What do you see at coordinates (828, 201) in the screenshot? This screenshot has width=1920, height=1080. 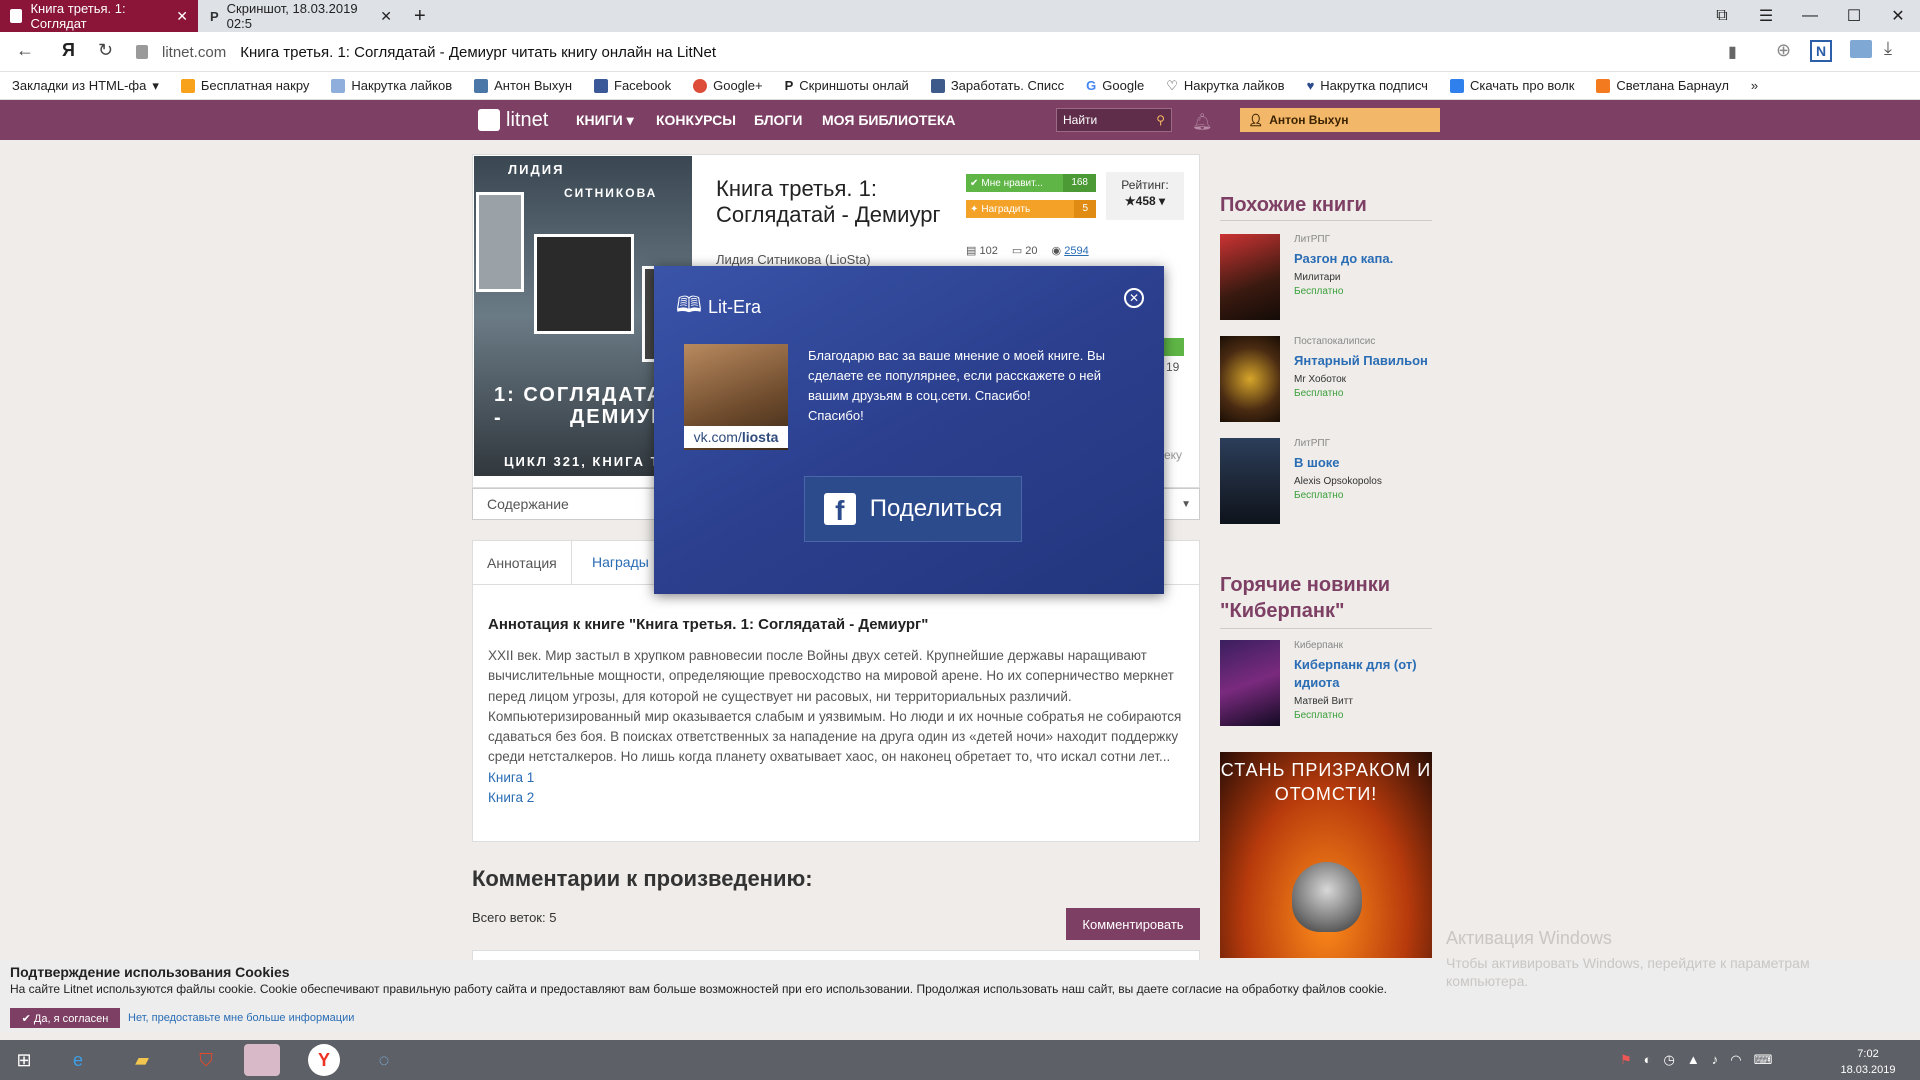 I see `book-title: Книга третья. 1: Соглядатай - Демиург` at bounding box center [828, 201].